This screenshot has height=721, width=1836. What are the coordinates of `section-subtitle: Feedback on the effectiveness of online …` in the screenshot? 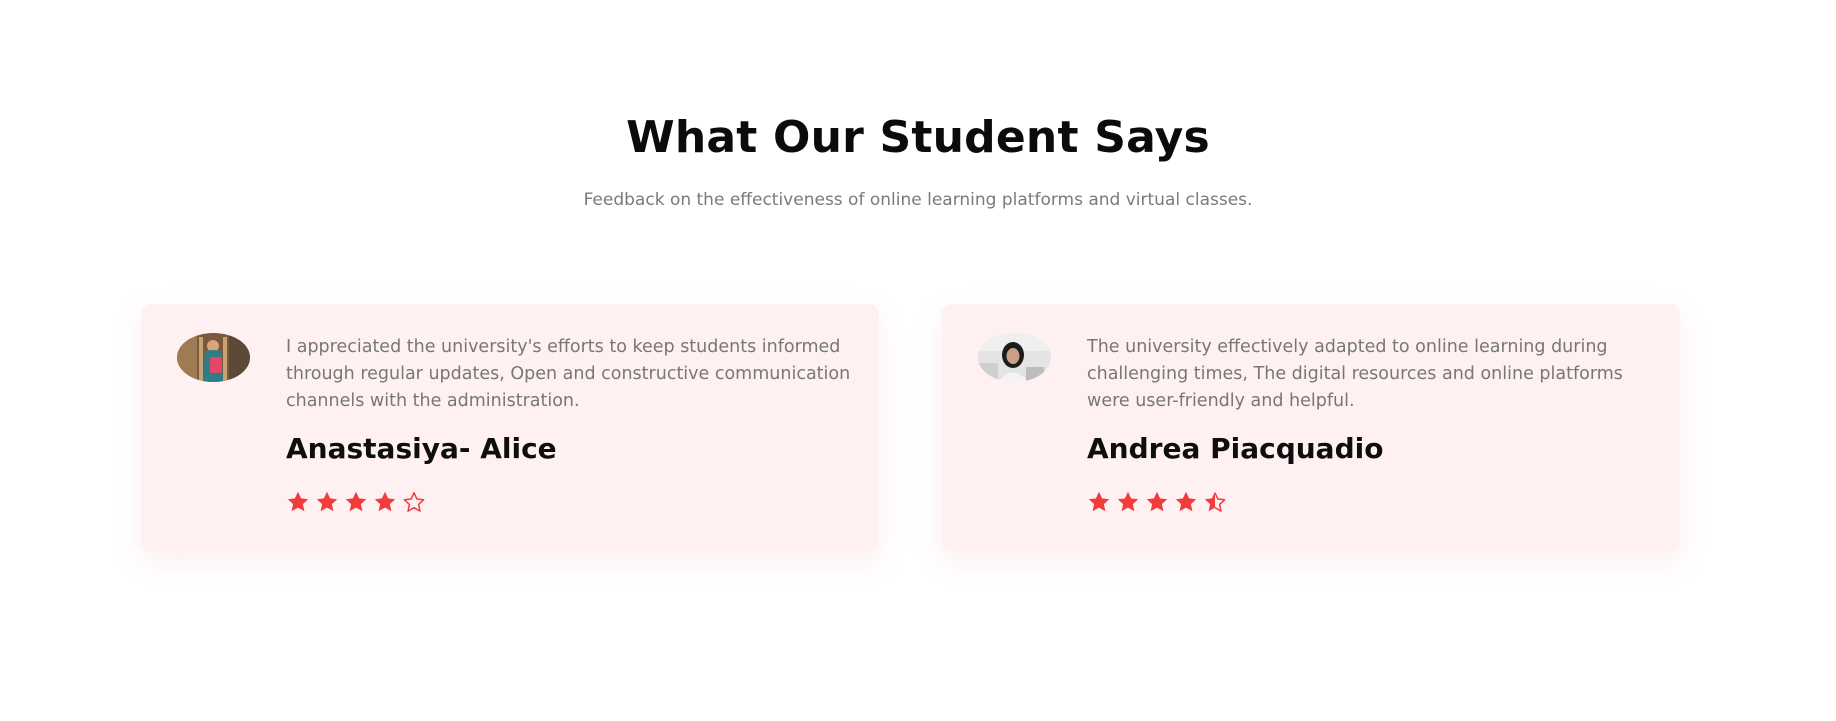 It's located at (918, 200).